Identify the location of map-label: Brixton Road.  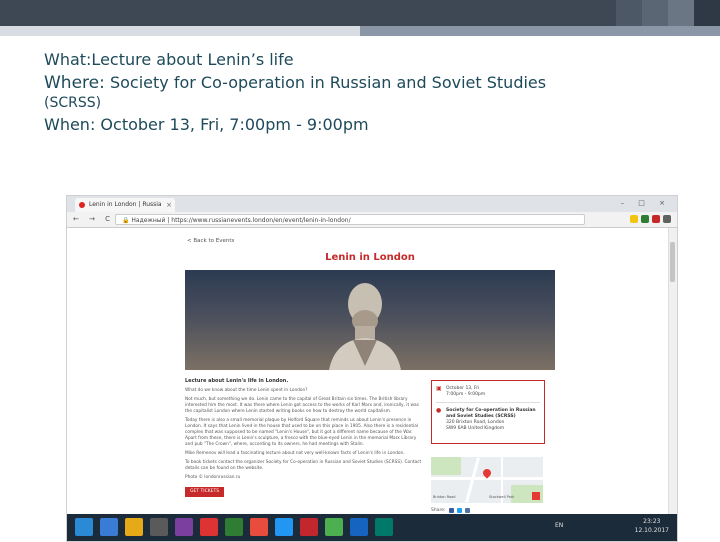
(444, 497).